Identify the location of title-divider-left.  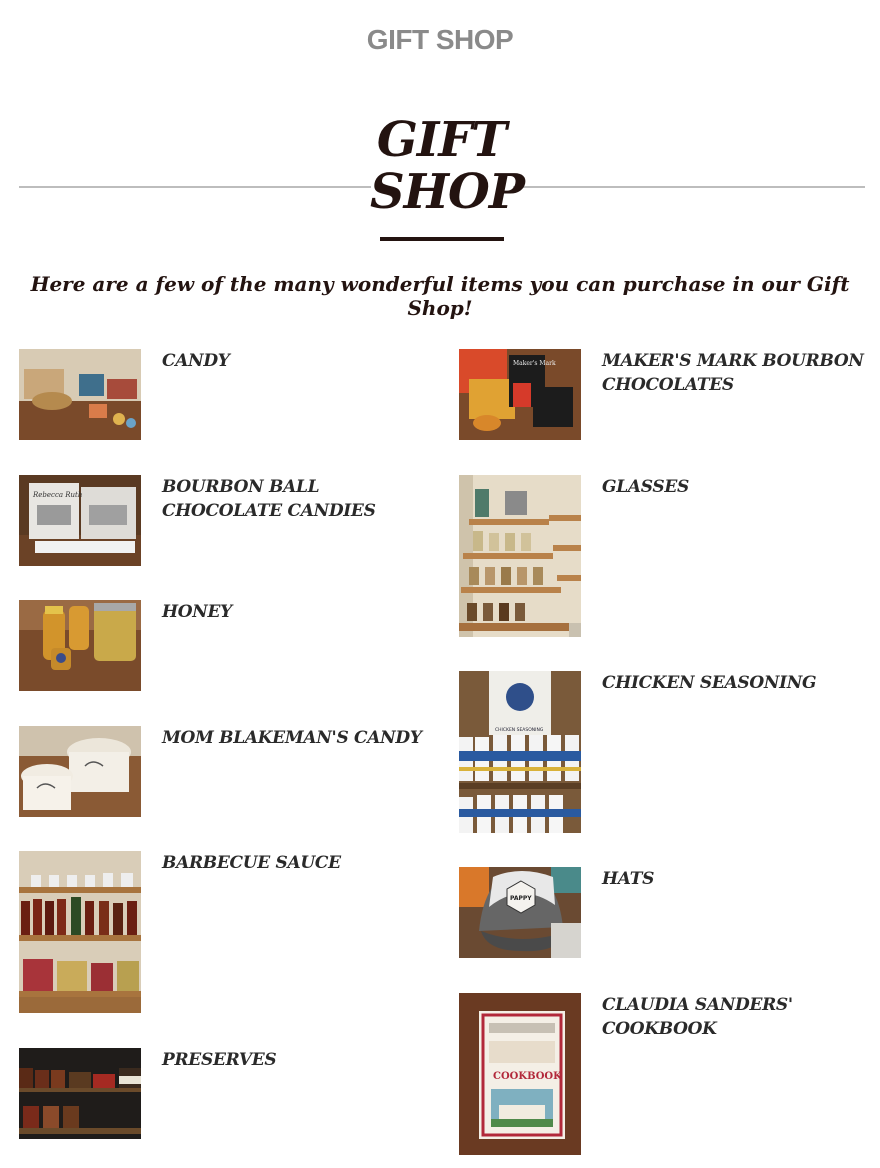
(195, 187).